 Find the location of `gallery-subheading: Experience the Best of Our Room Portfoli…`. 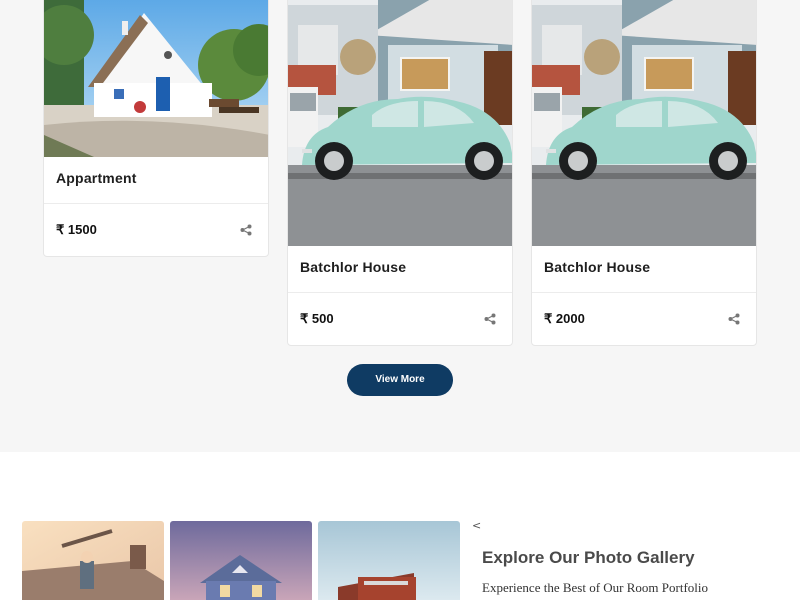

gallery-subheading: Experience the Best of Our Room Portfoli… is located at coordinates (595, 587).